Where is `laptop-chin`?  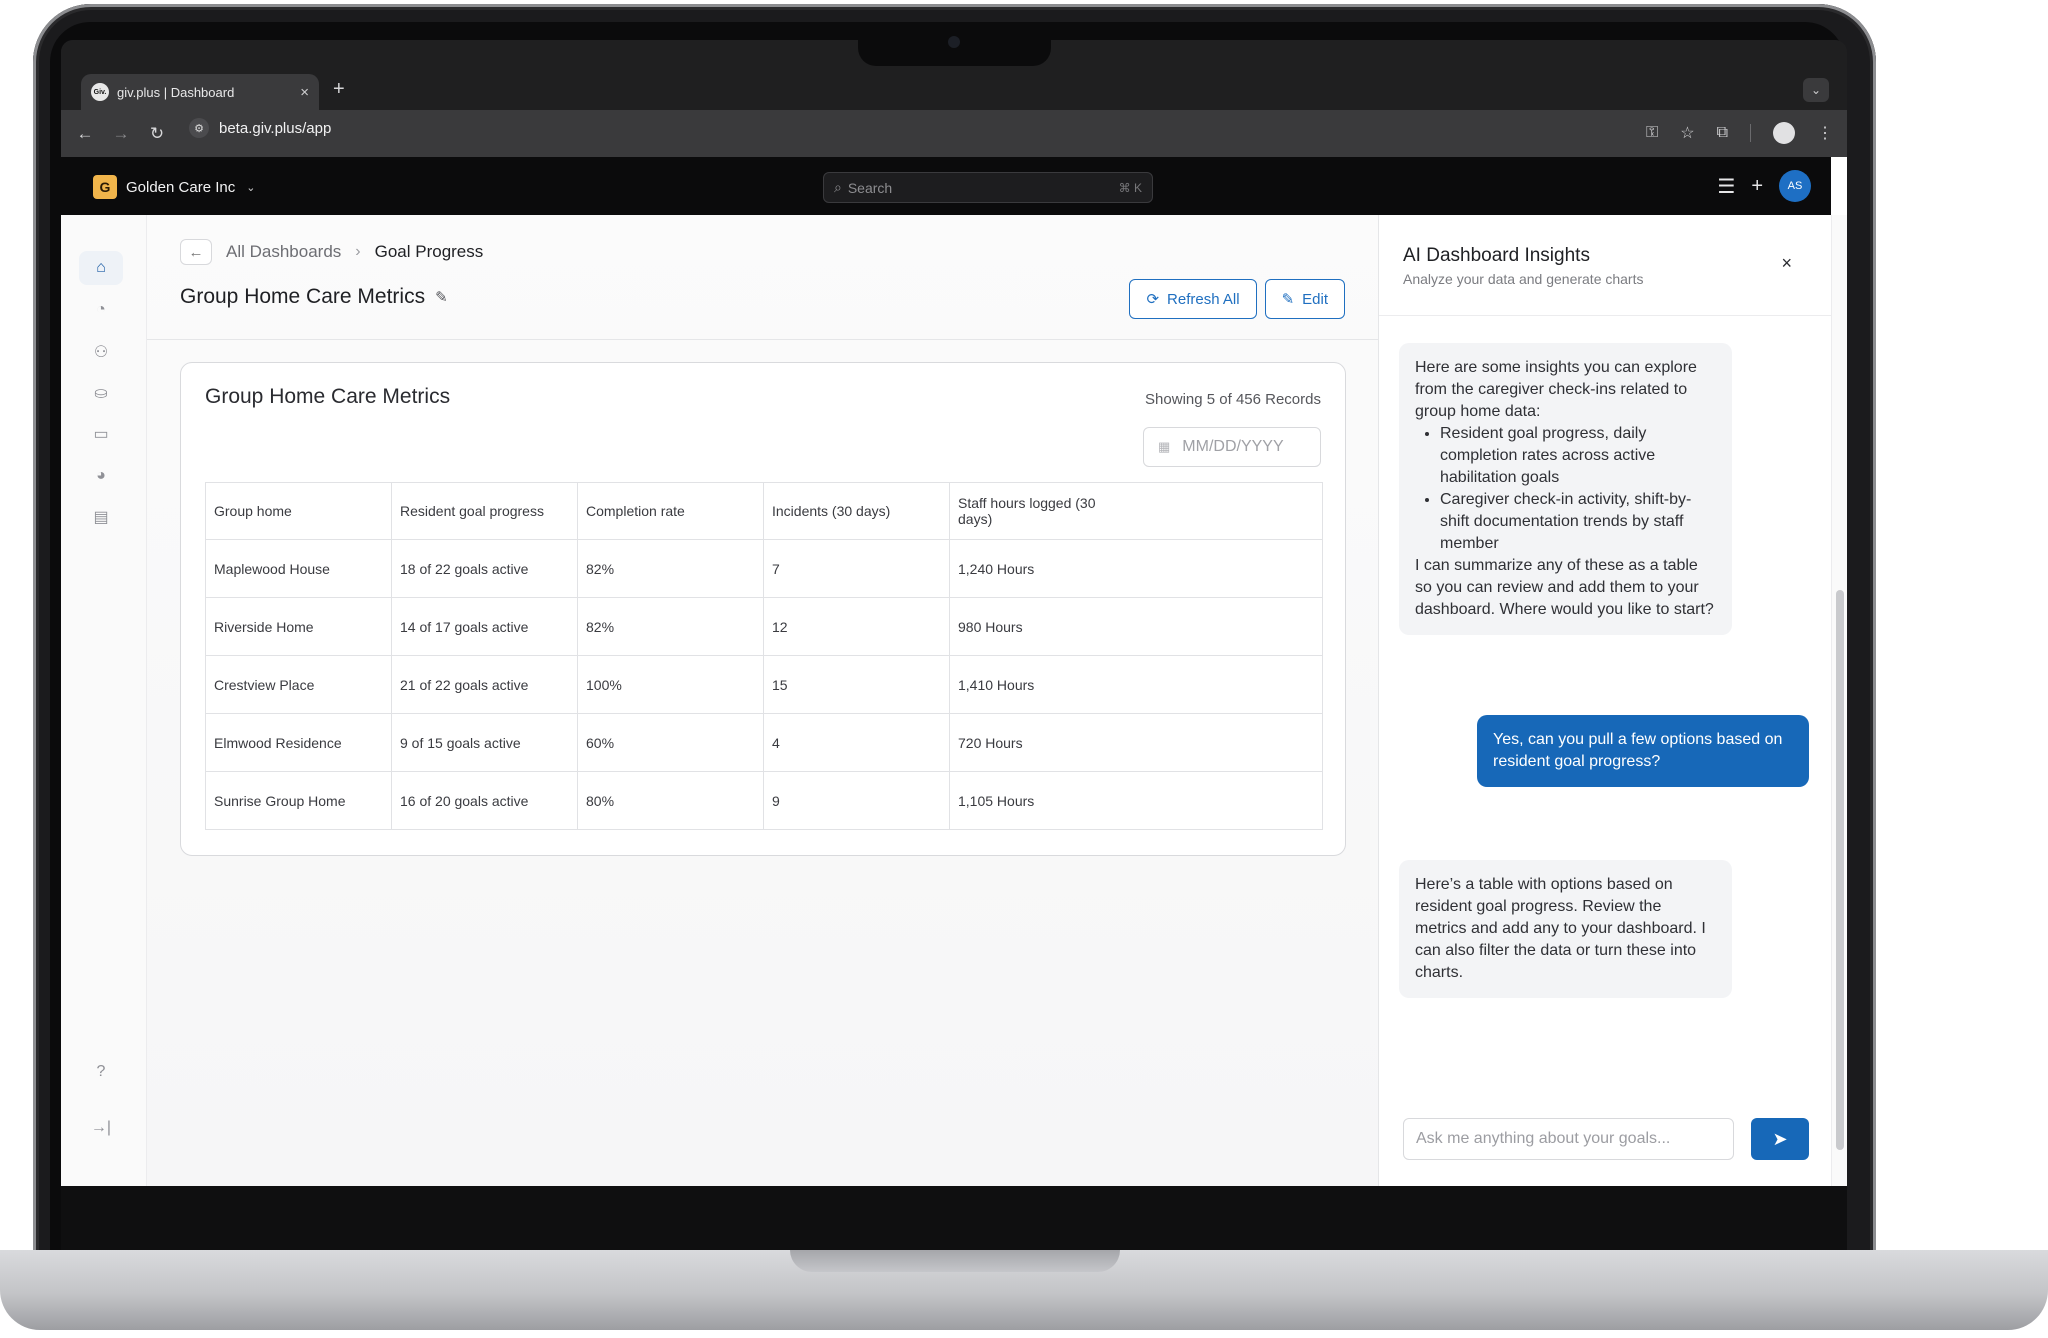 laptop-chin is located at coordinates (954, 1221).